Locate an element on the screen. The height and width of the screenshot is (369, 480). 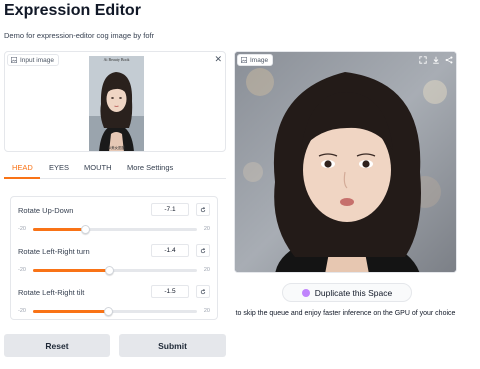
tab-more-settings: More Settings is located at coordinates (150, 167).